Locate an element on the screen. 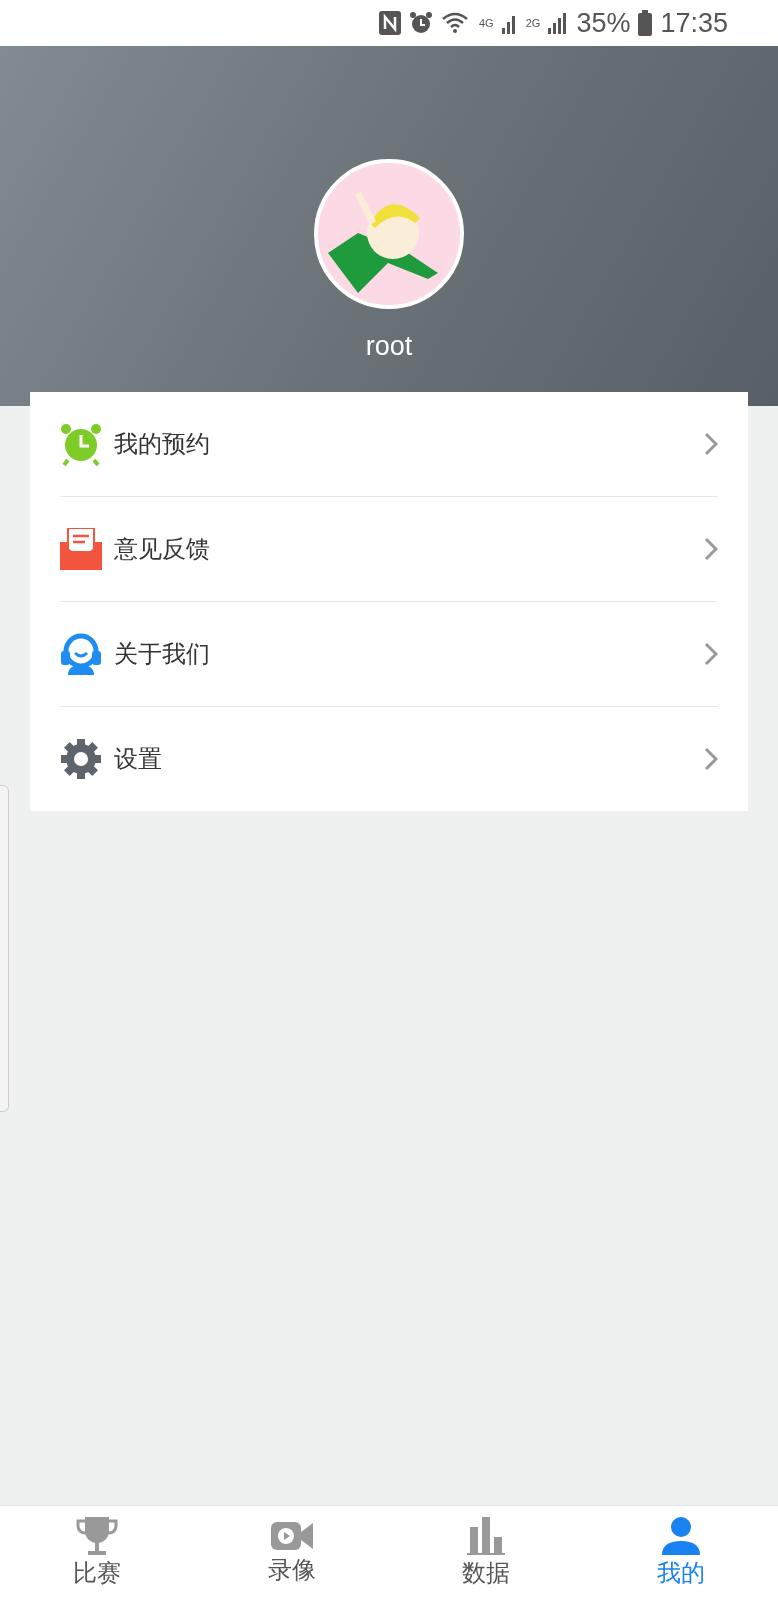 The height and width of the screenshot is (1599, 778). menu-label: 意见反馈 is located at coordinates (162, 549).